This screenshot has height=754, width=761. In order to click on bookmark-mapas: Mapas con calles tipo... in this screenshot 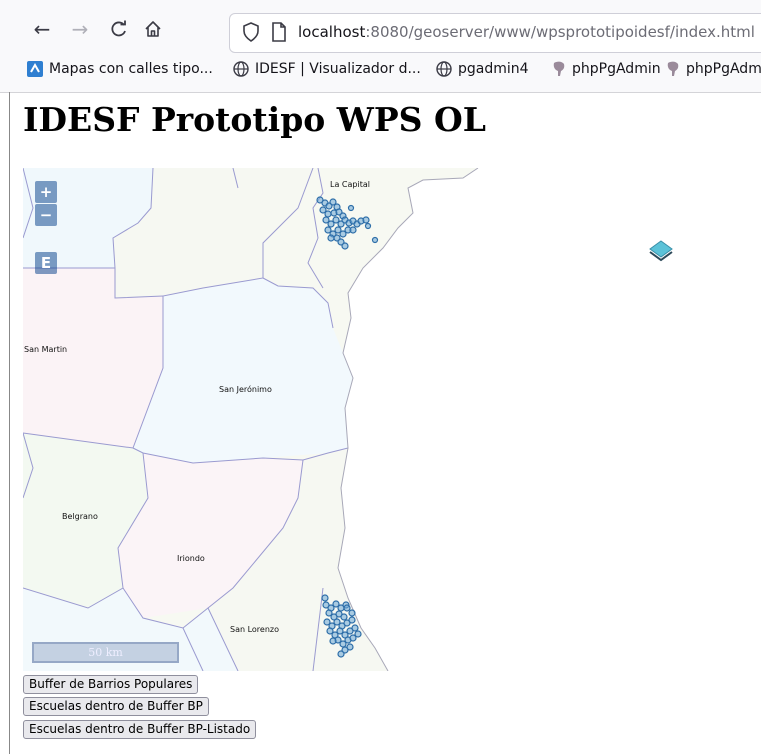, I will do `click(120, 69)`.